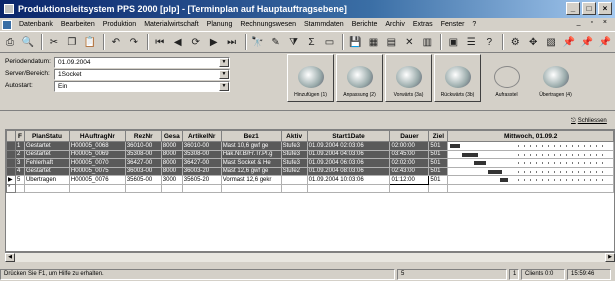 The image size is (615, 281). I want to click on row-reznr: 36010-00, so click(143, 146).